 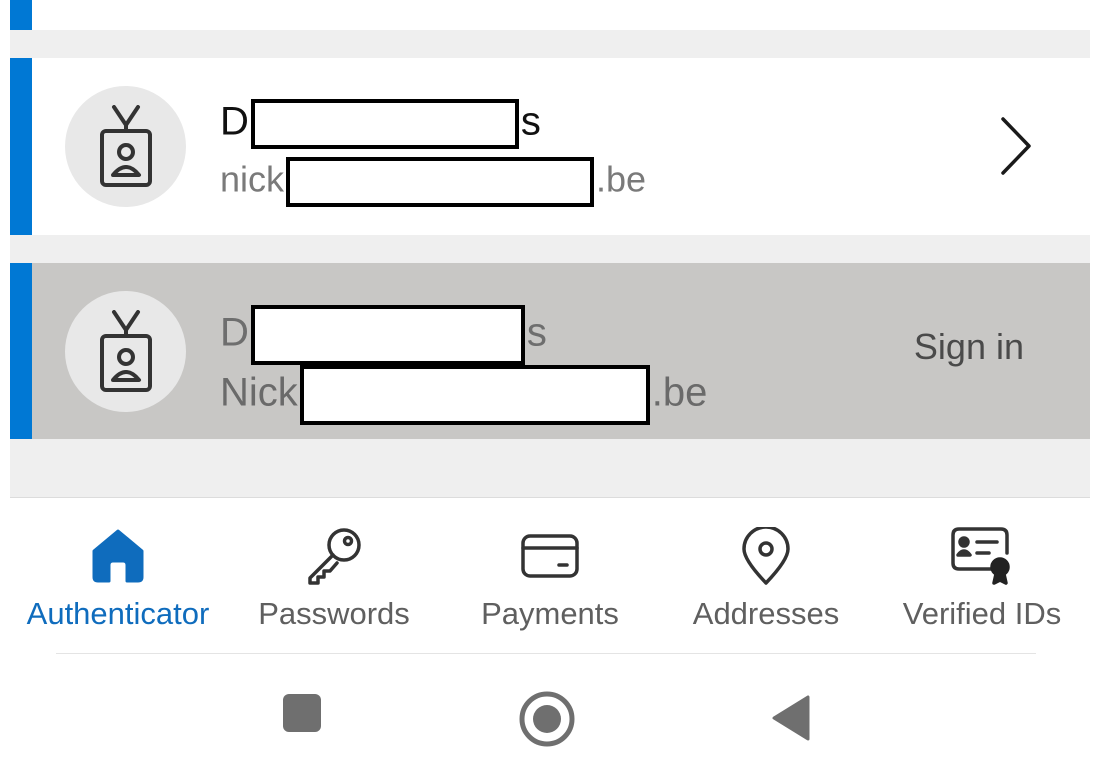 What do you see at coordinates (969, 347) in the screenshot?
I see `sign-in-button: Sign in` at bounding box center [969, 347].